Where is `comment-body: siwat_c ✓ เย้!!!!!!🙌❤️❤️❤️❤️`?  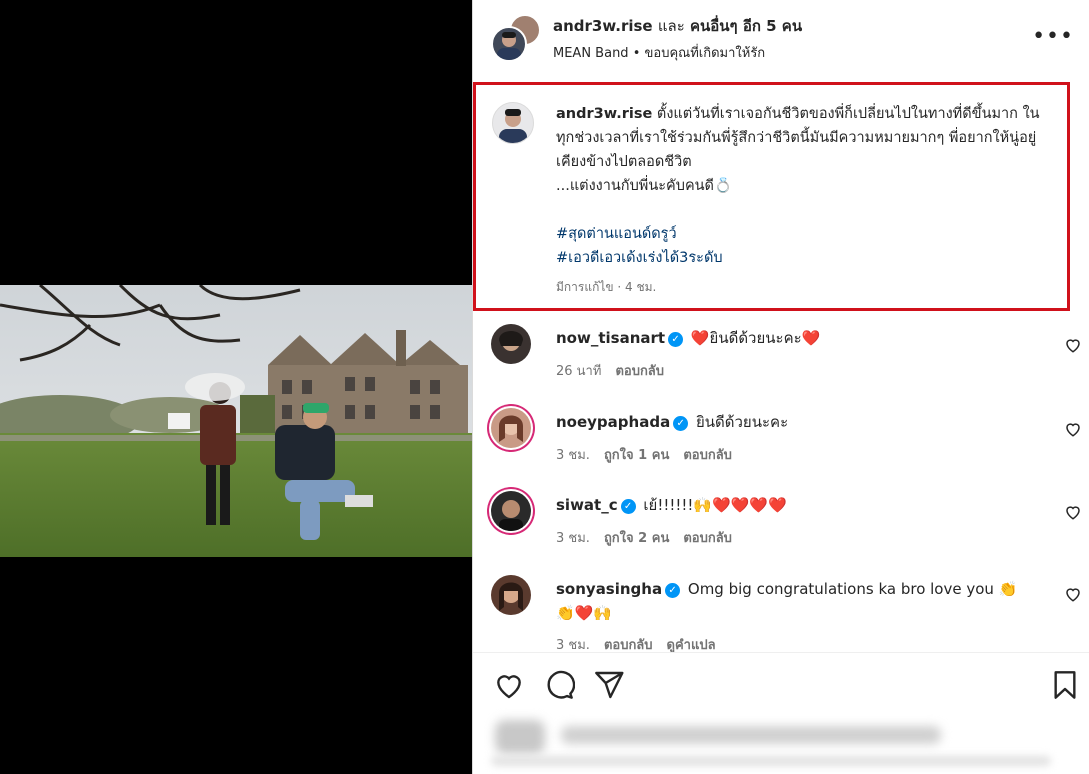 comment-body: siwat_c ✓ เย้!!!!!!🙌❤️❤️❤️❤️ is located at coordinates (796, 505).